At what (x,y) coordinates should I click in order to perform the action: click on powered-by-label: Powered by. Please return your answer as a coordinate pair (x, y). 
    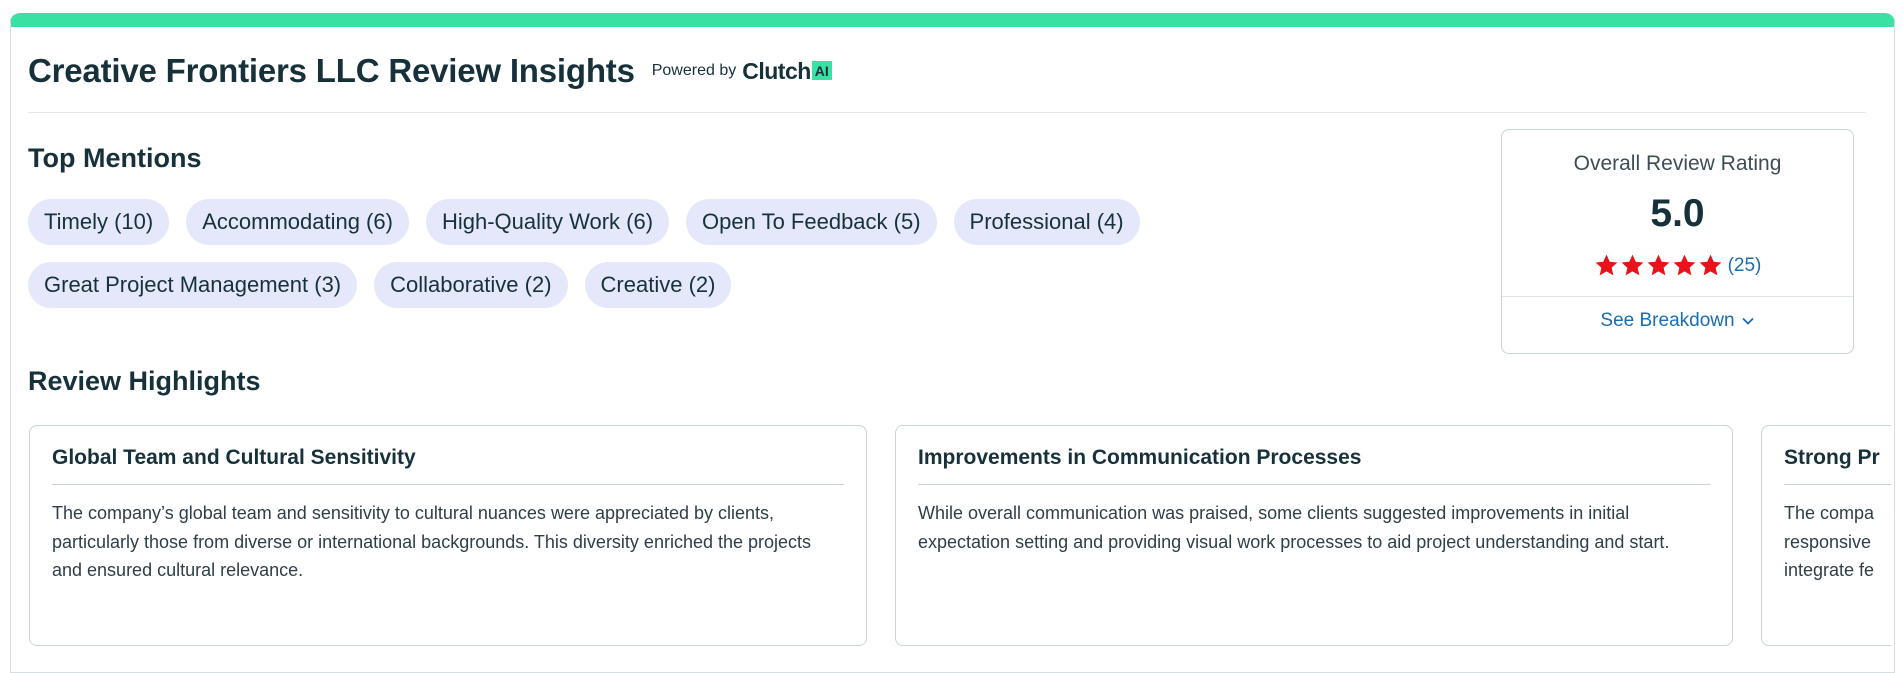
    Looking at the image, I should click on (694, 70).